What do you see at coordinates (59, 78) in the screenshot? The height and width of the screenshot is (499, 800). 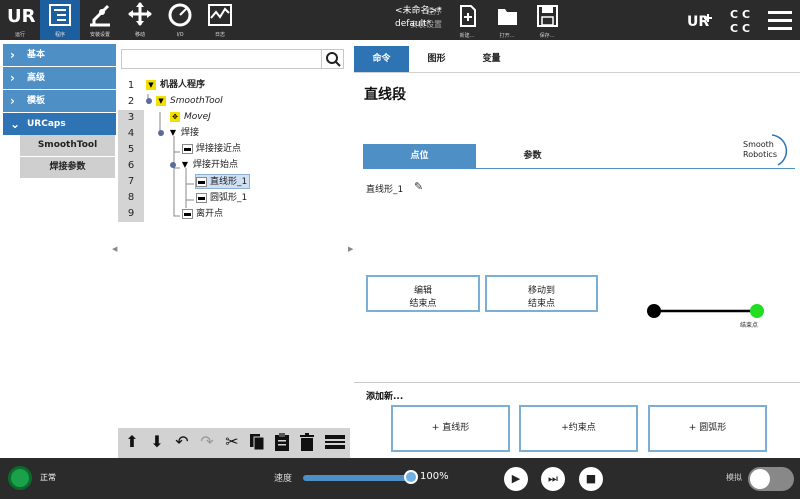 I see `category-advanced: › 高级` at bounding box center [59, 78].